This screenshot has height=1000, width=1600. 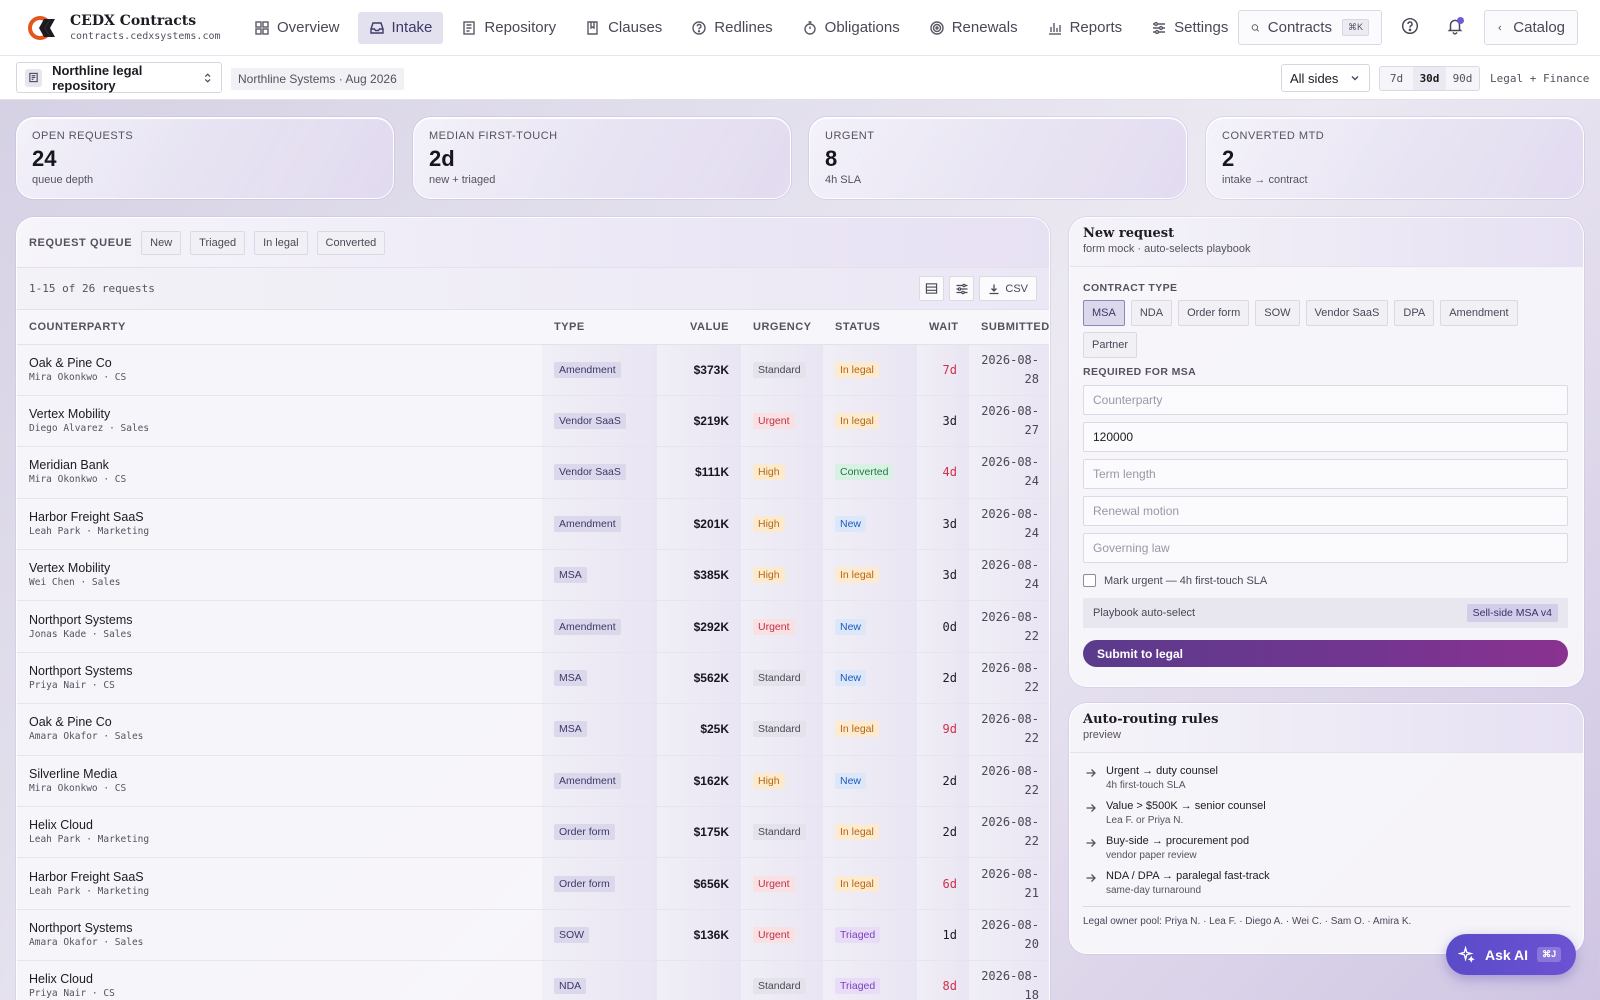 I want to click on column-header-submitted: SUBMITTED, so click(x=1009, y=327).